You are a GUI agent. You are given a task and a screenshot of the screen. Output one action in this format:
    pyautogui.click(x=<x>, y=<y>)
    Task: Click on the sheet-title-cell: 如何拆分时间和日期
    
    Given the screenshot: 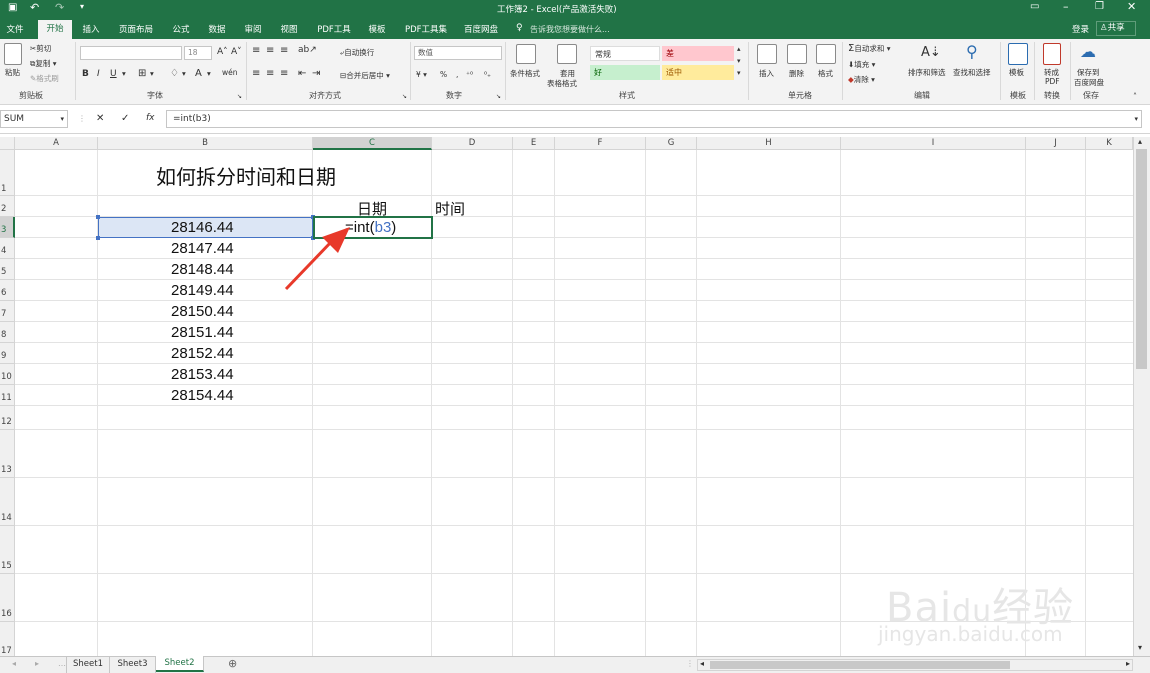 What is the action you would take?
    pyautogui.click(x=246, y=175)
    